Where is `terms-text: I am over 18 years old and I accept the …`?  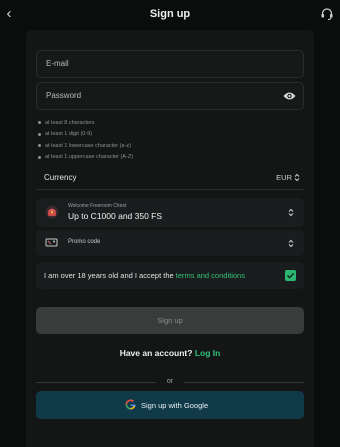
terms-text: I am over 18 years old and I accept the … is located at coordinates (144, 275).